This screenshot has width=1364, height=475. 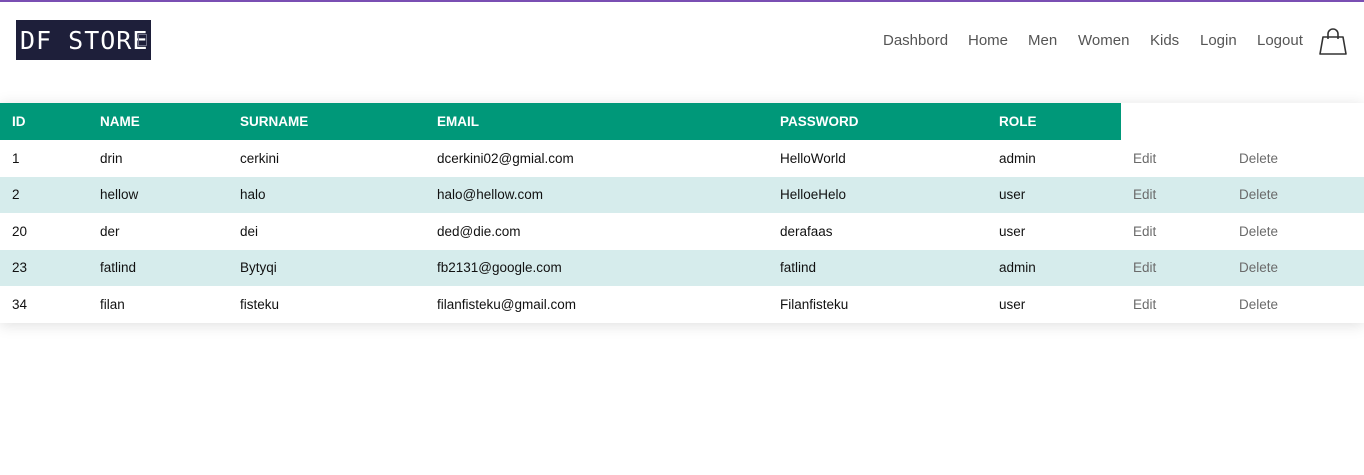 I want to click on shopping-bag-icon, so click(x=1333, y=41).